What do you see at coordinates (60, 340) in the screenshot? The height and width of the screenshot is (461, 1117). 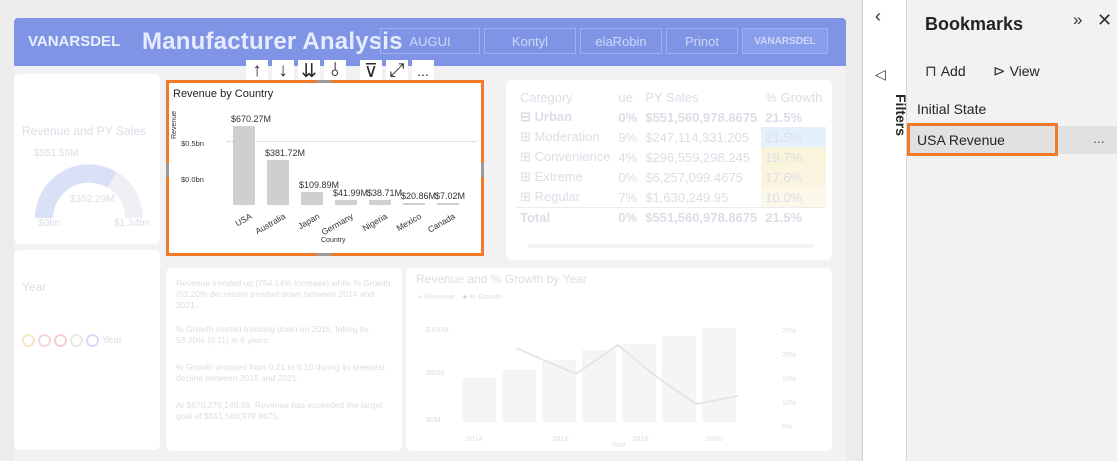 I see `stop-icon` at bounding box center [60, 340].